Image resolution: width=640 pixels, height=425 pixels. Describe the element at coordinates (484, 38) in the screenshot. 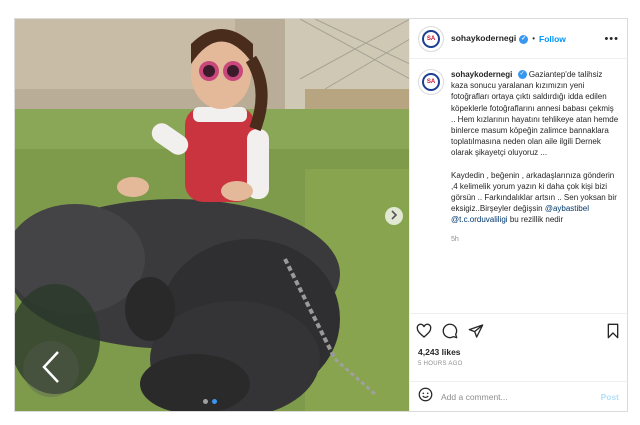

I see `header-username-text: sohaykodernegi` at that location.